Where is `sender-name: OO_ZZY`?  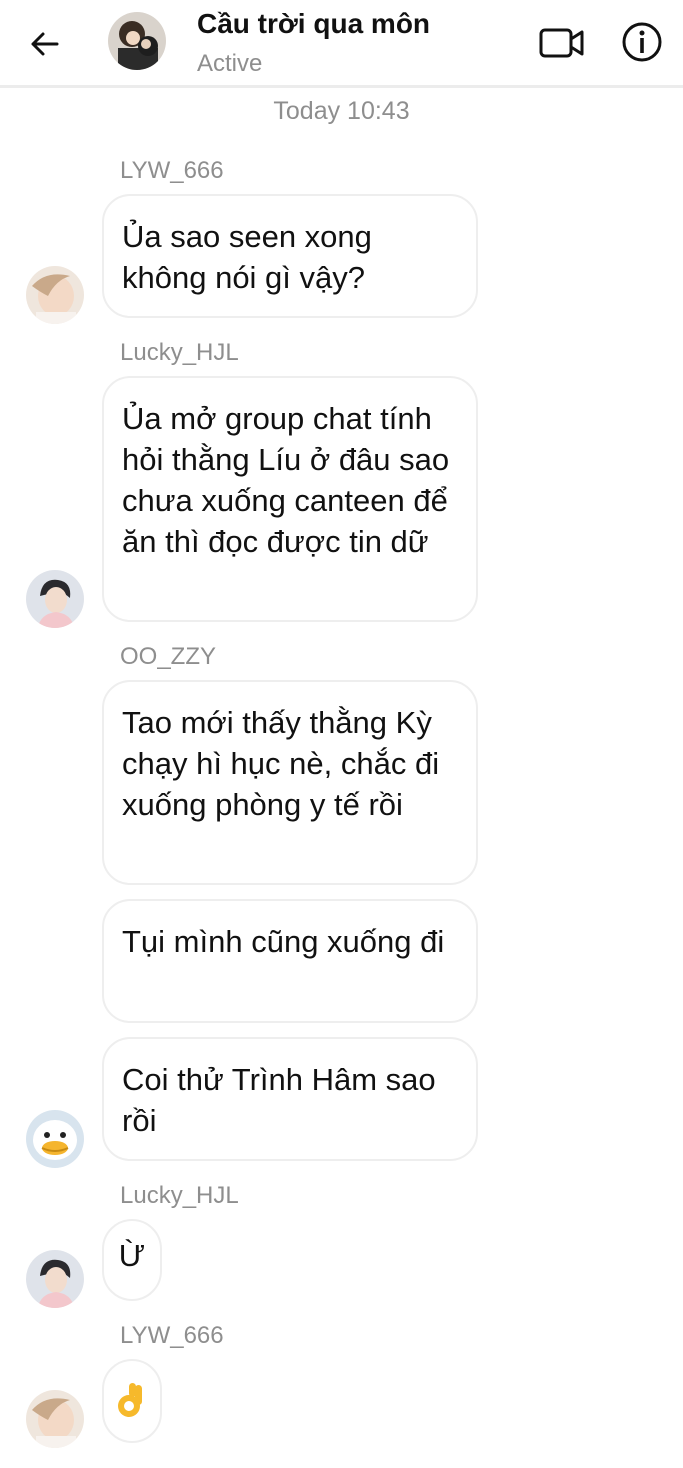 sender-name: OO_ZZY is located at coordinates (168, 656).